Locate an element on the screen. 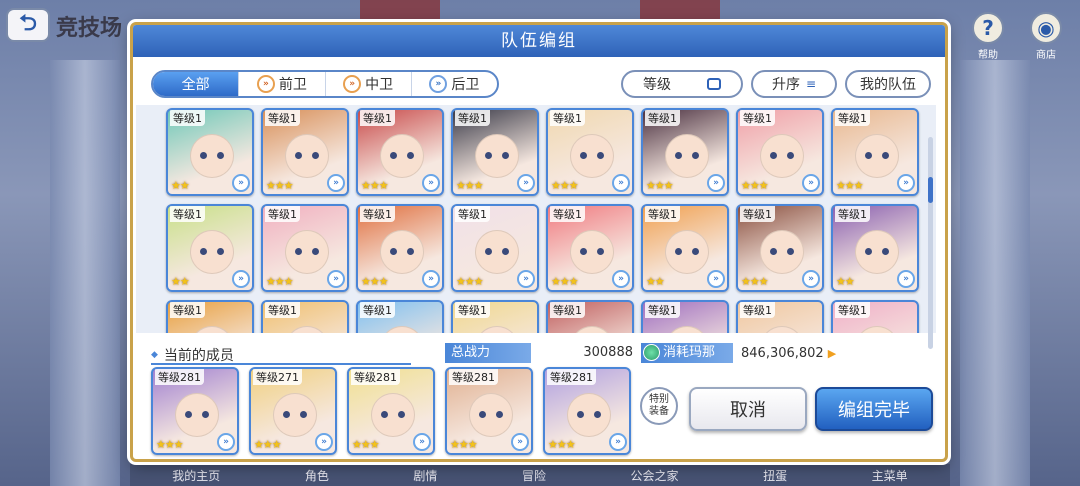  confirm-team-label: 编组完毕 is located at coordinates (874, 410).